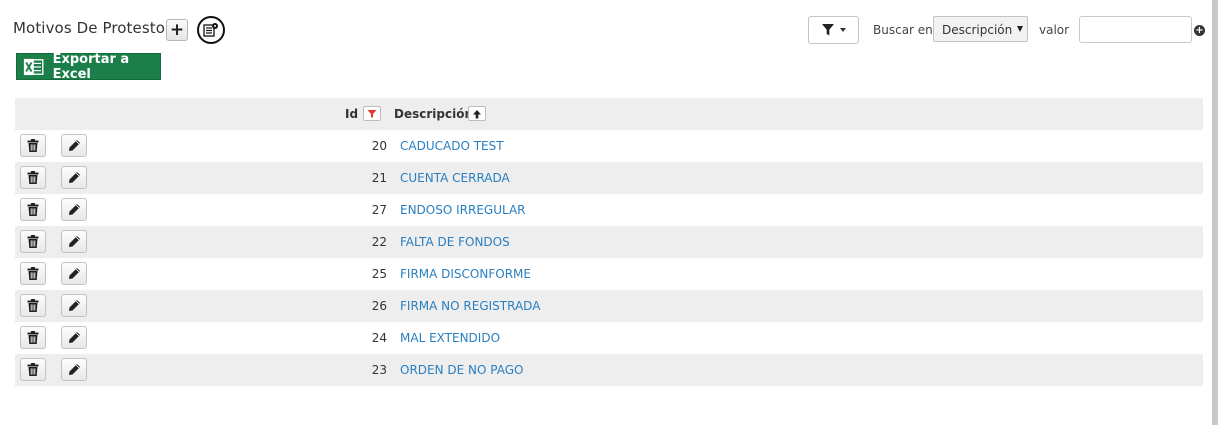  What do you see at coordinates (452, 146) in the screenshot?
I see `row-descripcion-link: CADUCADO TEST` at bounding box center [452, 146].